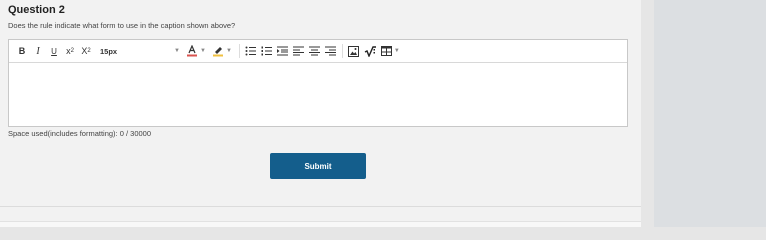 This screenshot has height=240, width=766. I want to click on insert-table-button: ▼, so click(390, 51).